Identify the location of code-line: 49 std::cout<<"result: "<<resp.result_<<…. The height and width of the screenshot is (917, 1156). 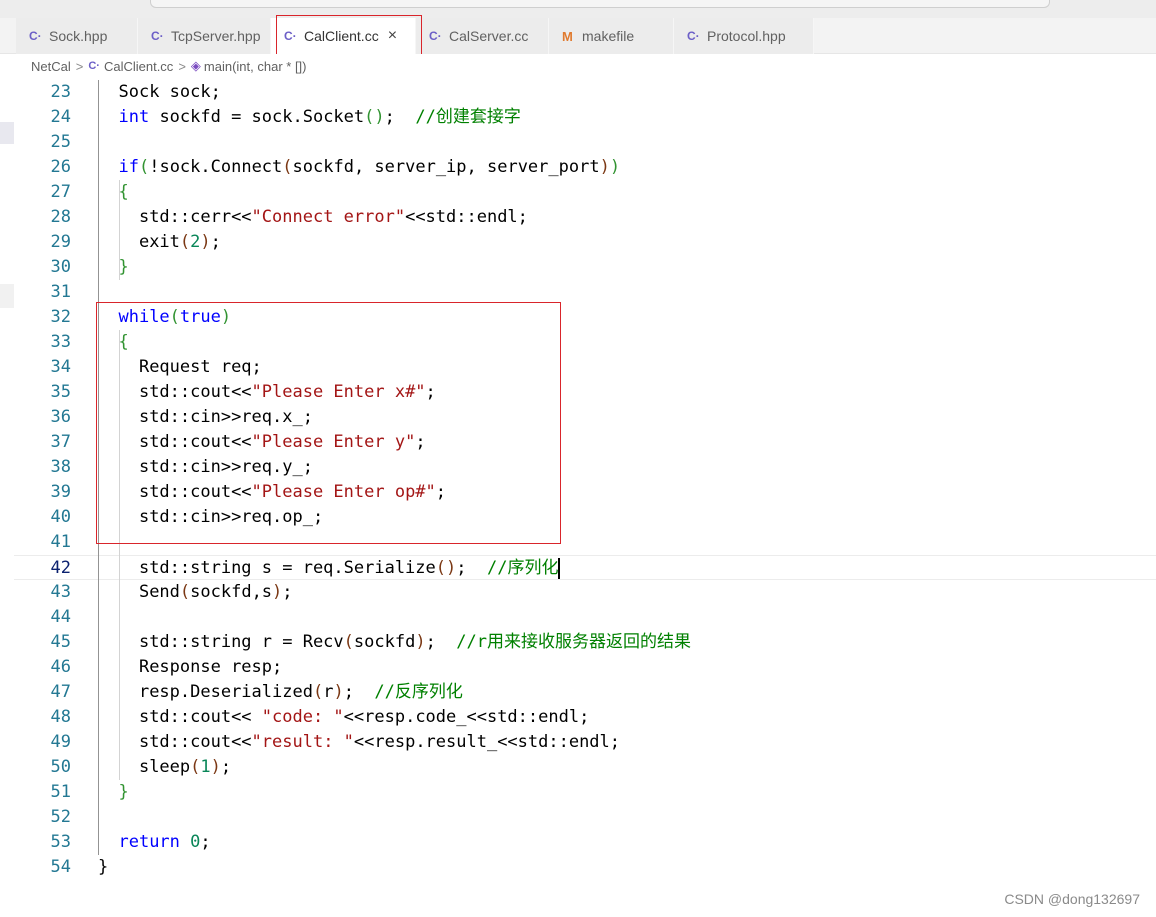
(585, 742).